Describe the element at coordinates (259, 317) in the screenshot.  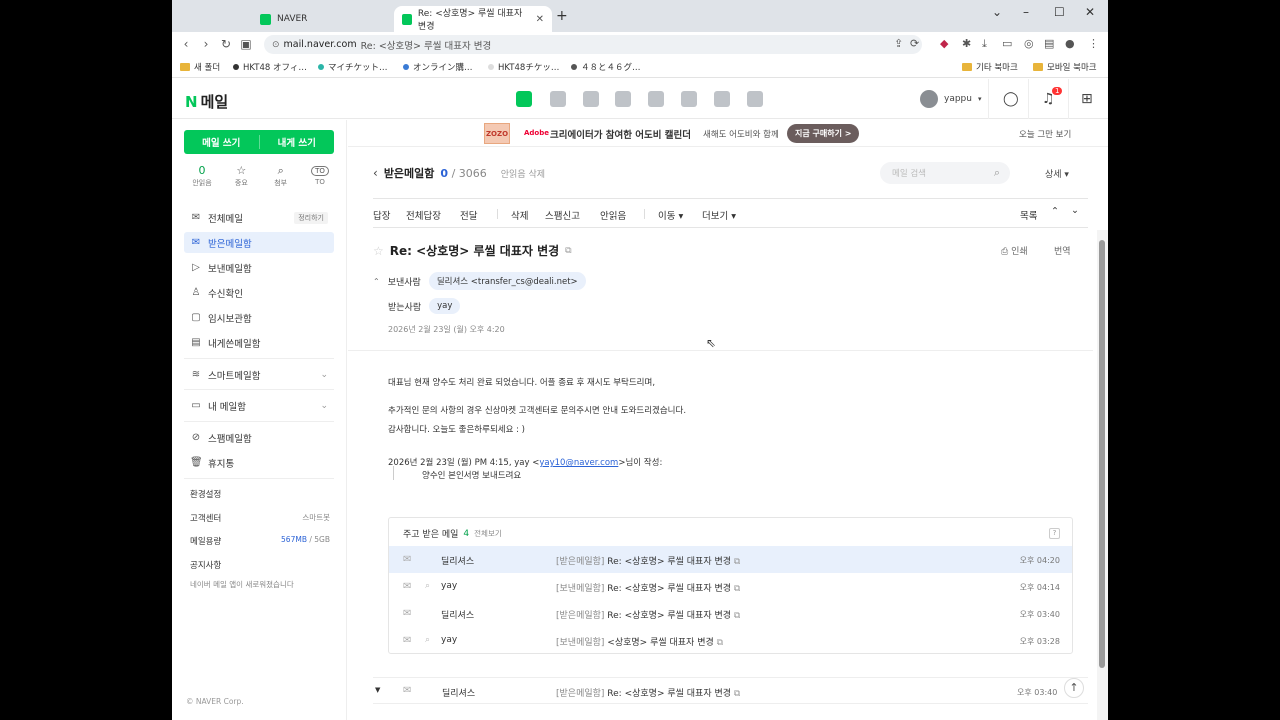
I see `sidebar-item-drafts: ▢ 임시보관함` at that location.